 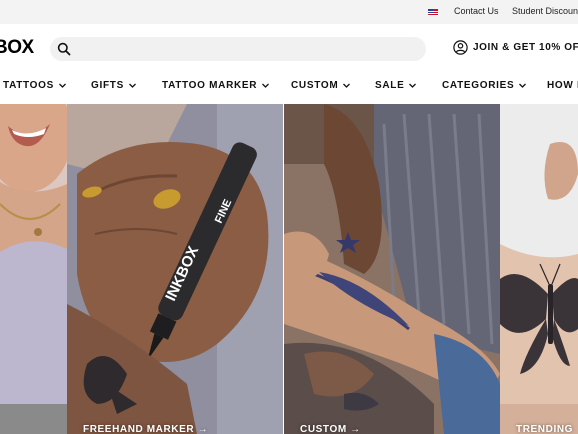 I want to click on hero-image-woman, so click(x=33, y=269).